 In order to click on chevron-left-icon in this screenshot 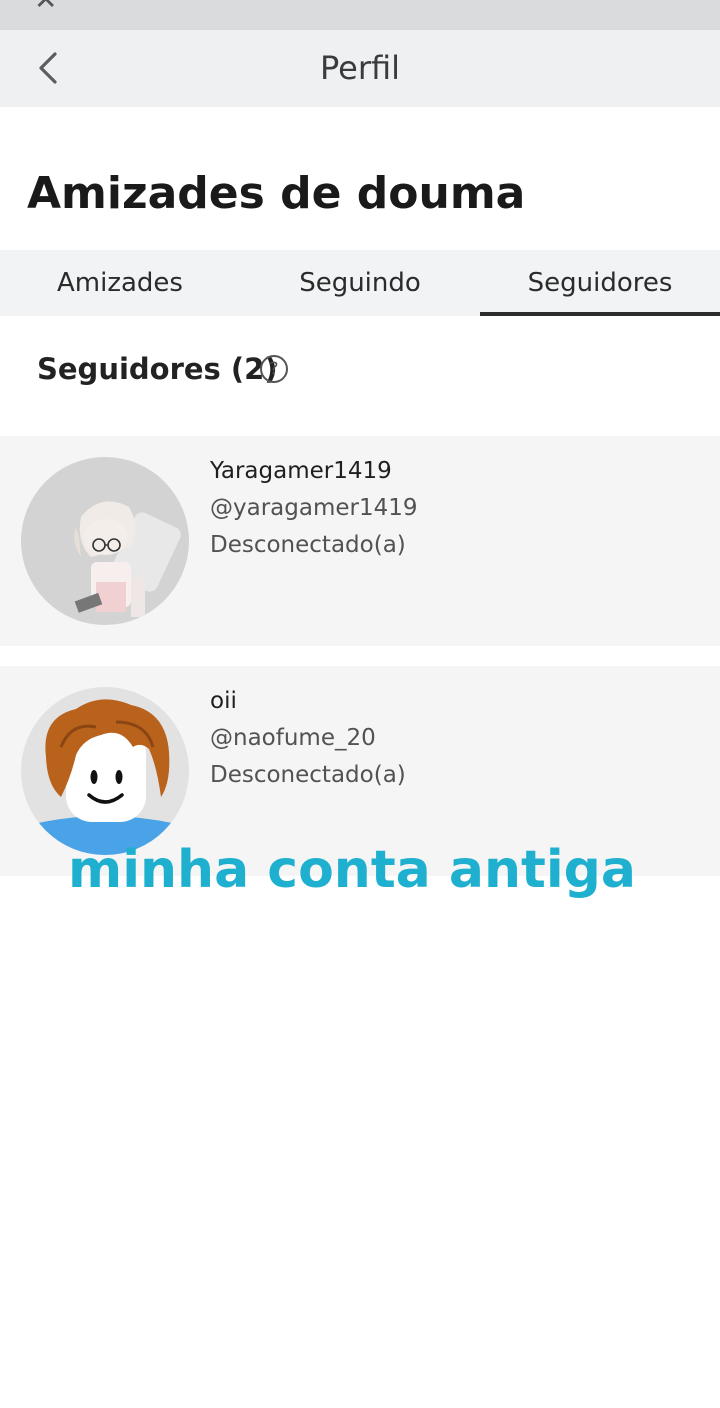, I will do `click(48, 68)`.